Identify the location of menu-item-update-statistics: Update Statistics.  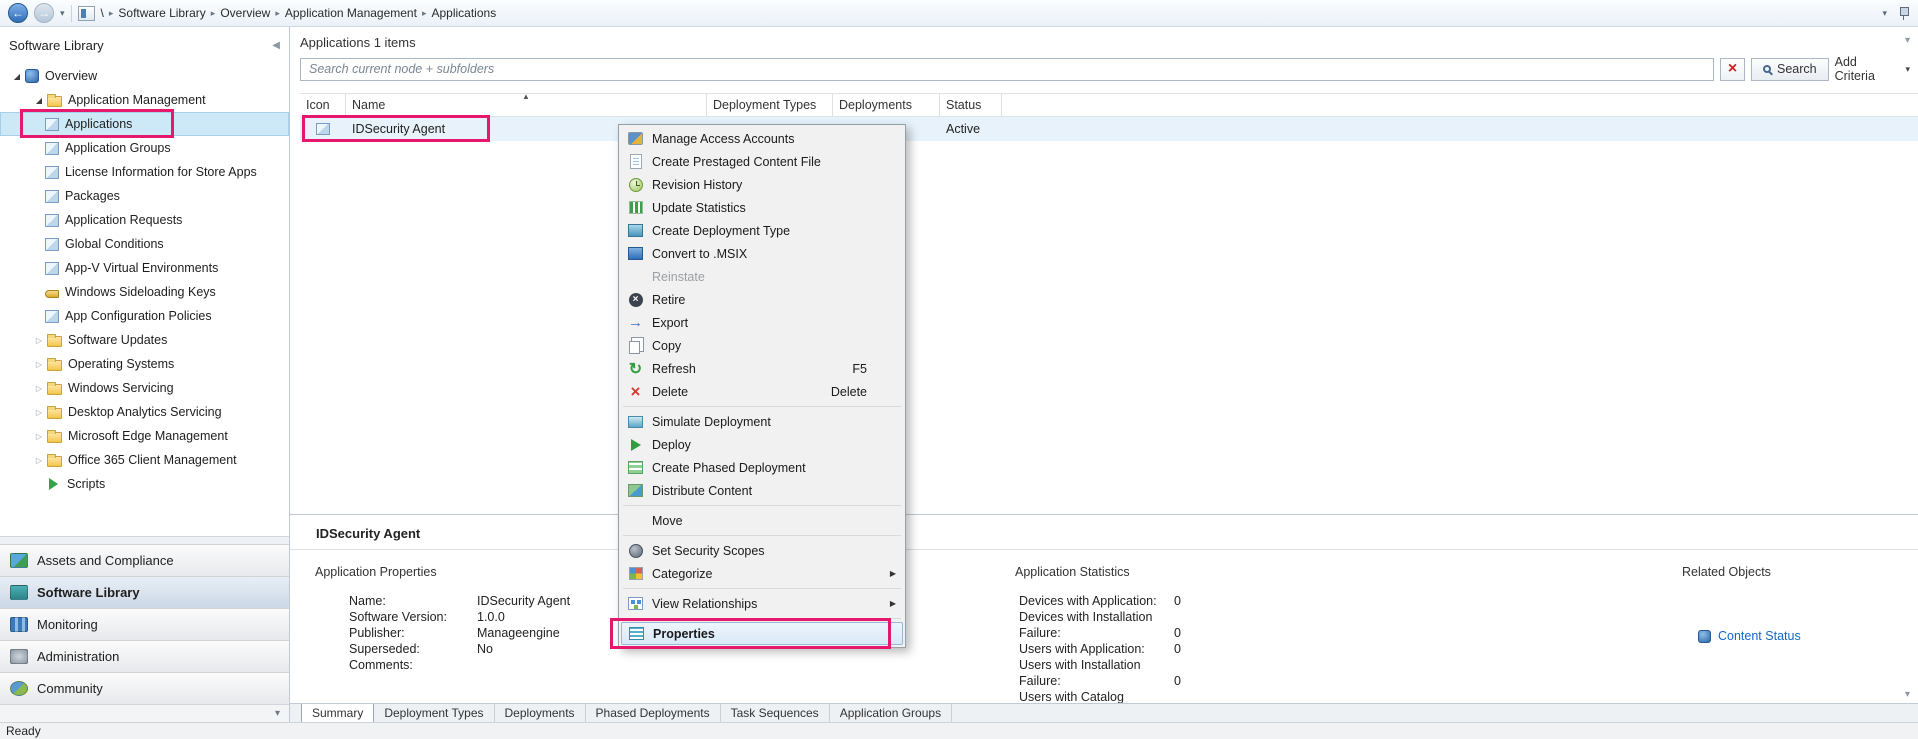
(762, 207).